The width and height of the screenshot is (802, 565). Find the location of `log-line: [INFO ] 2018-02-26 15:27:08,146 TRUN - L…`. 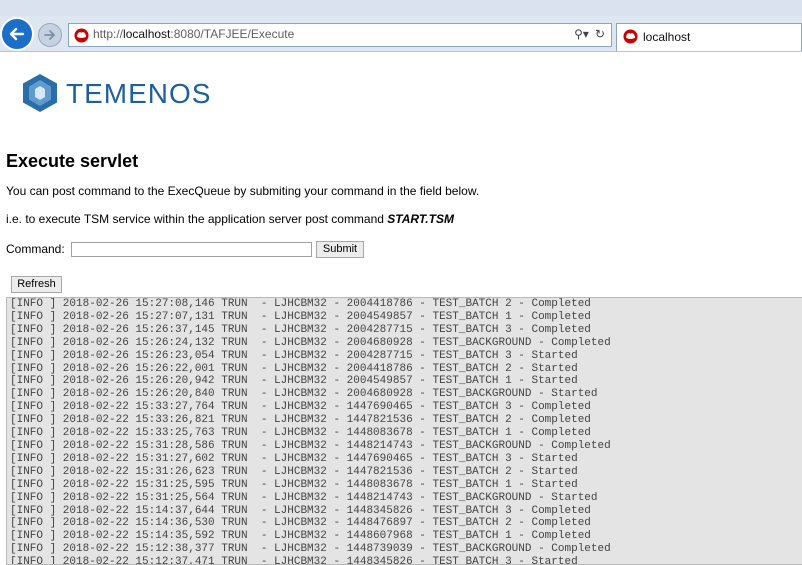

log-line: [INFO ] 2018-02-26 15:27:08,146 TRUN - L… is located at coordinates (300, 304).